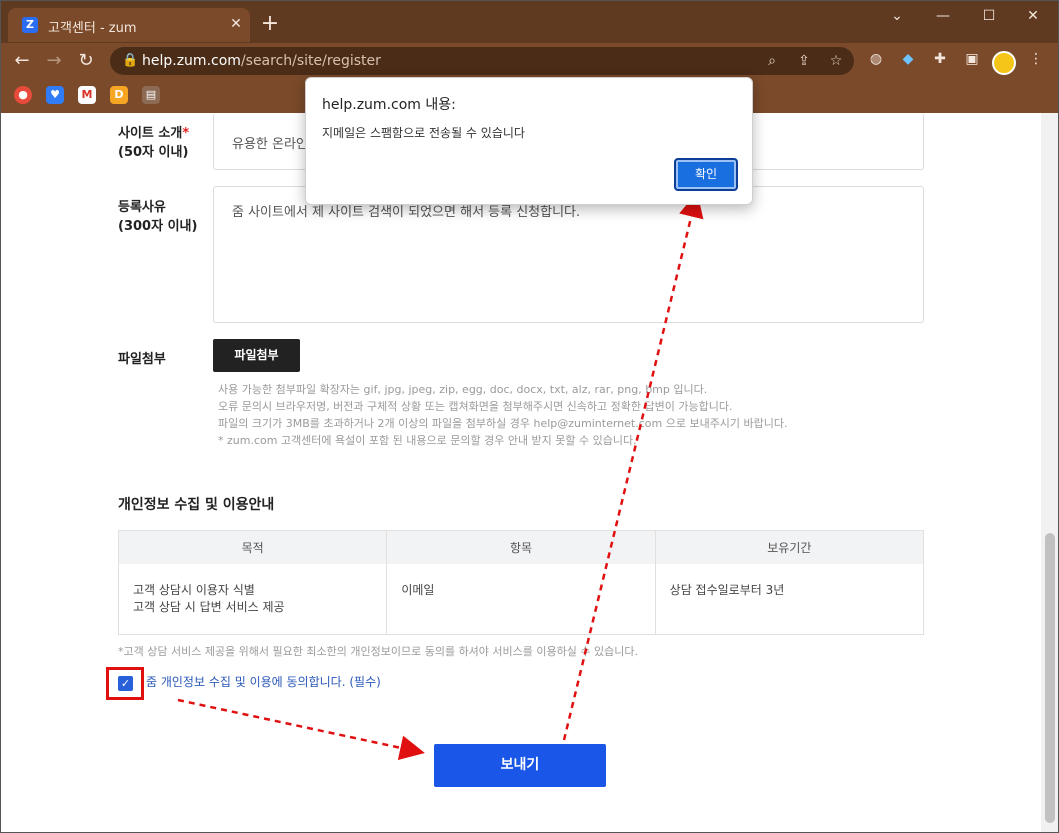 Image resolution: width=1059 pixels, height=833 pixels. I want to click on reason-textarea: 줌 사이트에서 제 사이트 검색이 되었으면 해서 등록 신청합니다., so click(568, 254).